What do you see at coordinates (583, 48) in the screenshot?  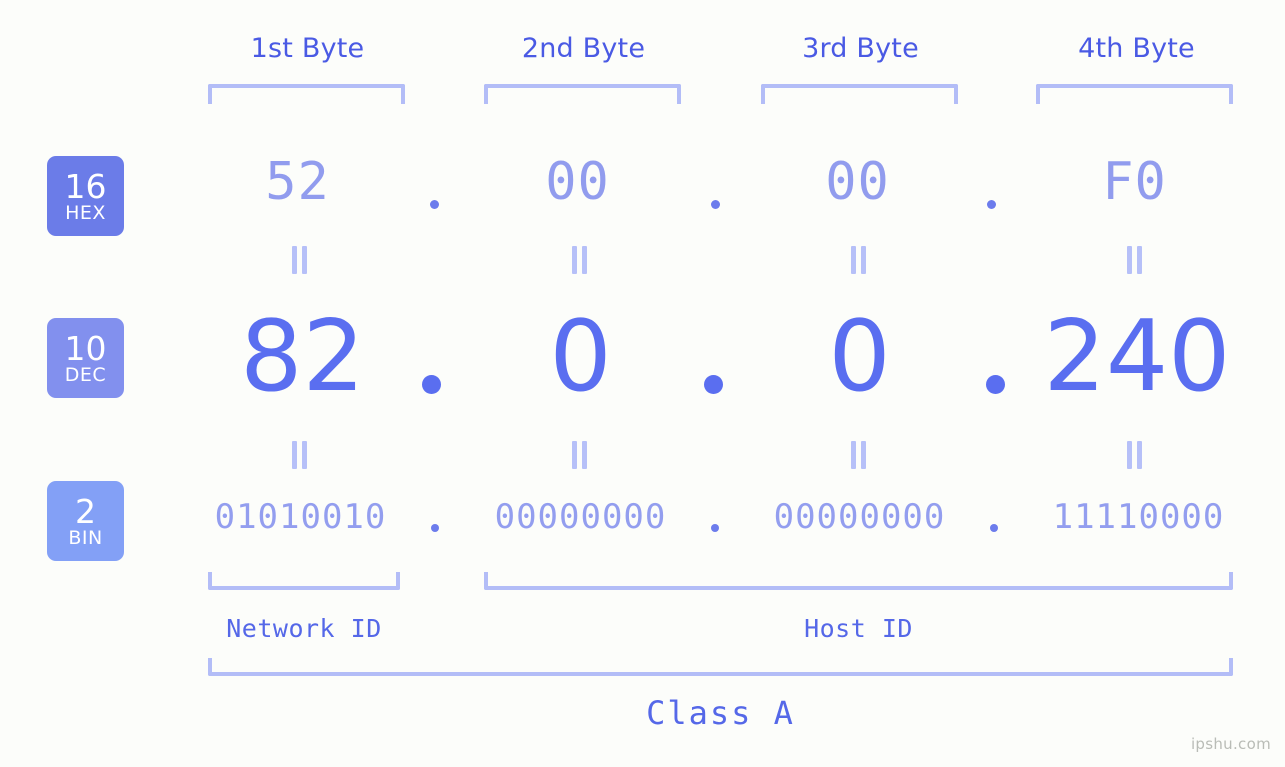 I see `byte-header-2: 2nd Byte` at bounding box center [583, 48].